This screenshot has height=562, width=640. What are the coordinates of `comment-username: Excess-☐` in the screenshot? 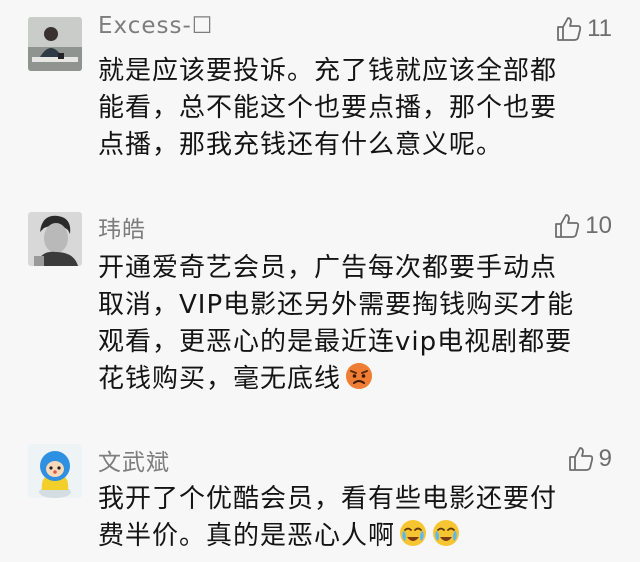 It's located at (155, 26).